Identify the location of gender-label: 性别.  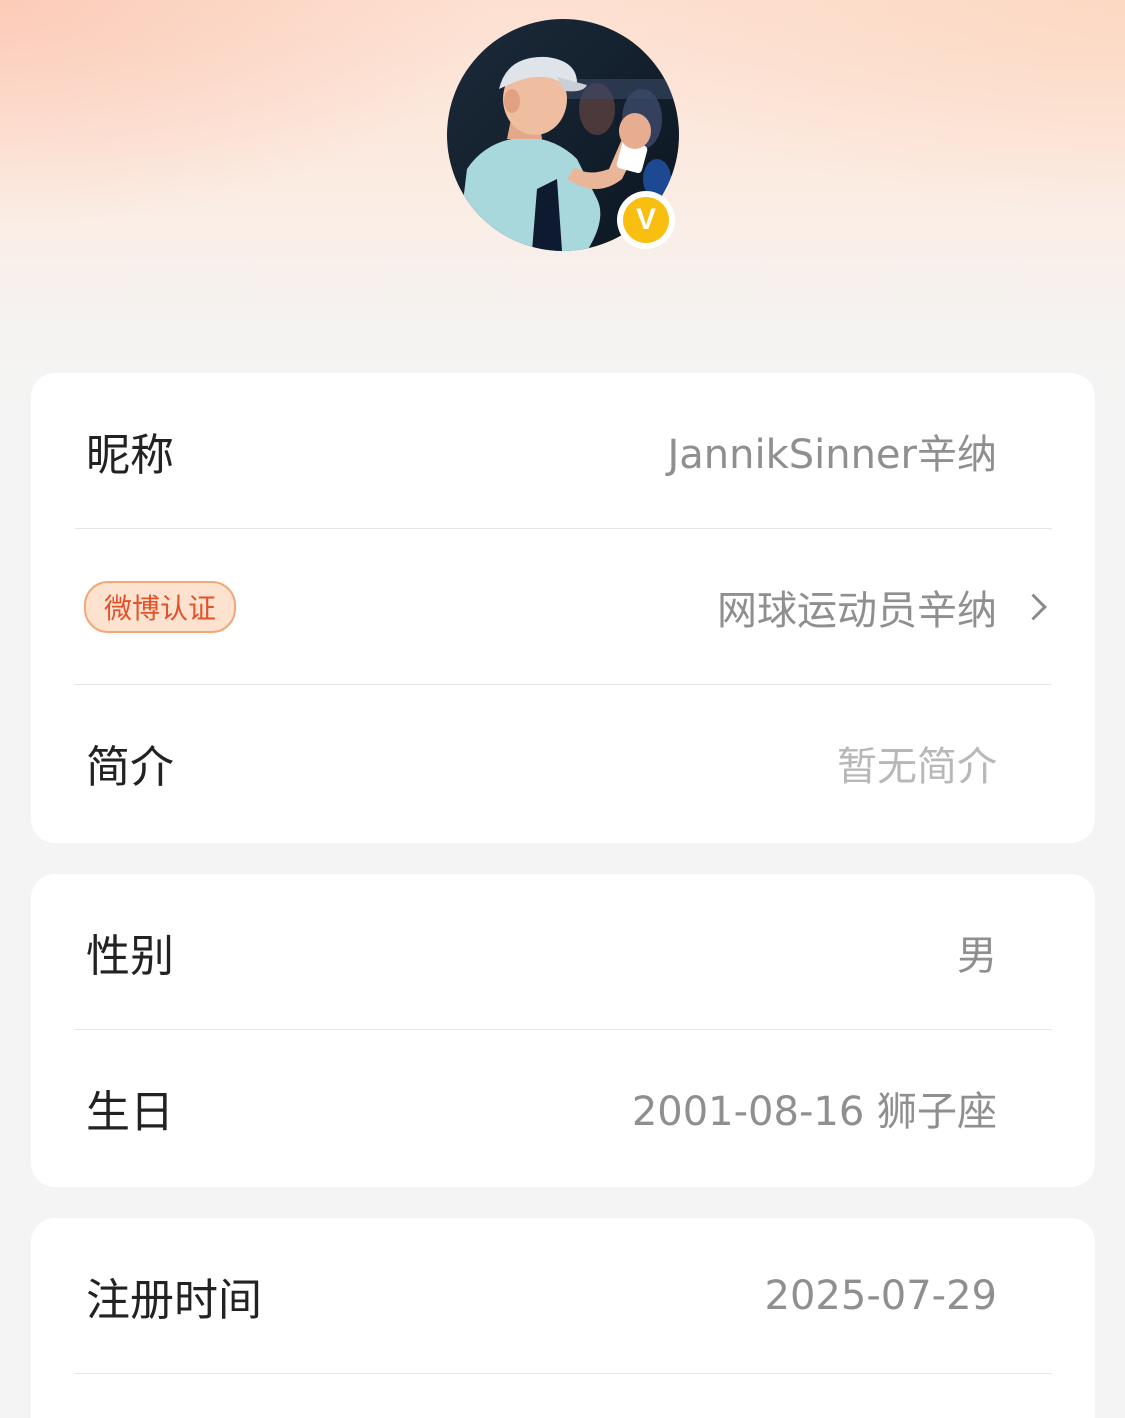
(130, 956).